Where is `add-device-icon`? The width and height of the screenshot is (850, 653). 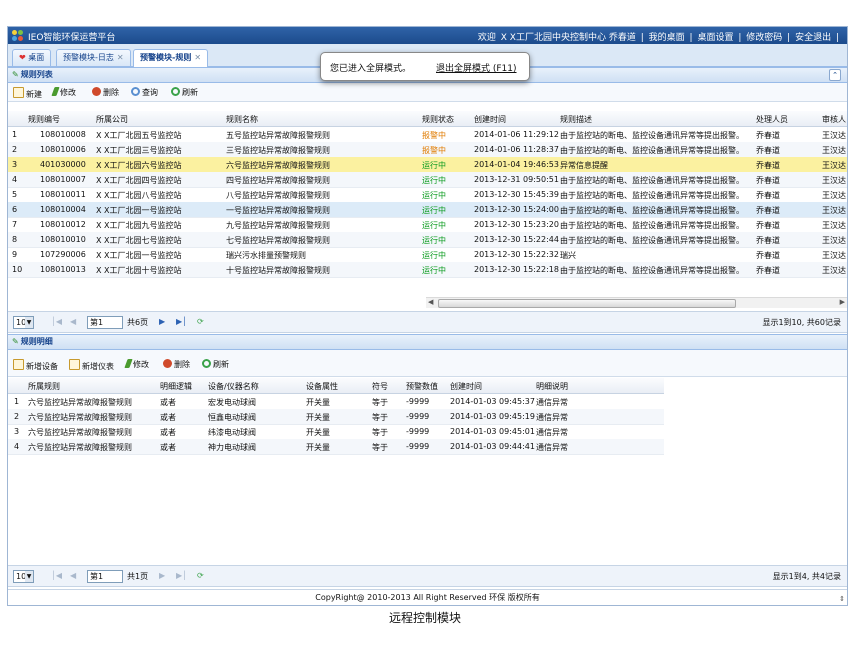
add-device-icon is located at coordinates (18, 364).